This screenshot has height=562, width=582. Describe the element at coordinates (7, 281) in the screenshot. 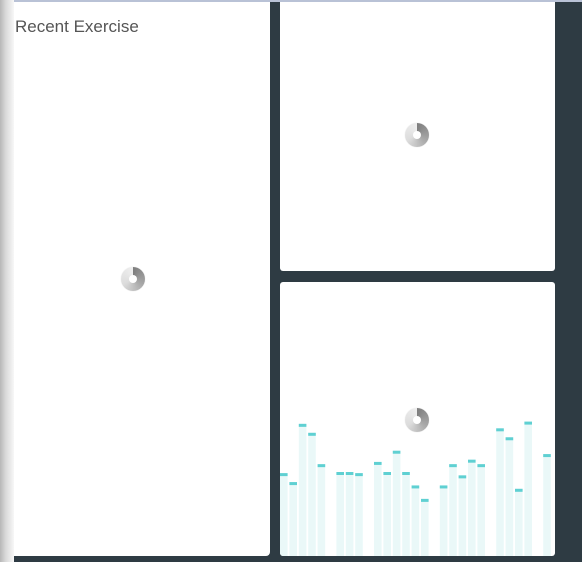

I see `left-edge-shadow` at that location.